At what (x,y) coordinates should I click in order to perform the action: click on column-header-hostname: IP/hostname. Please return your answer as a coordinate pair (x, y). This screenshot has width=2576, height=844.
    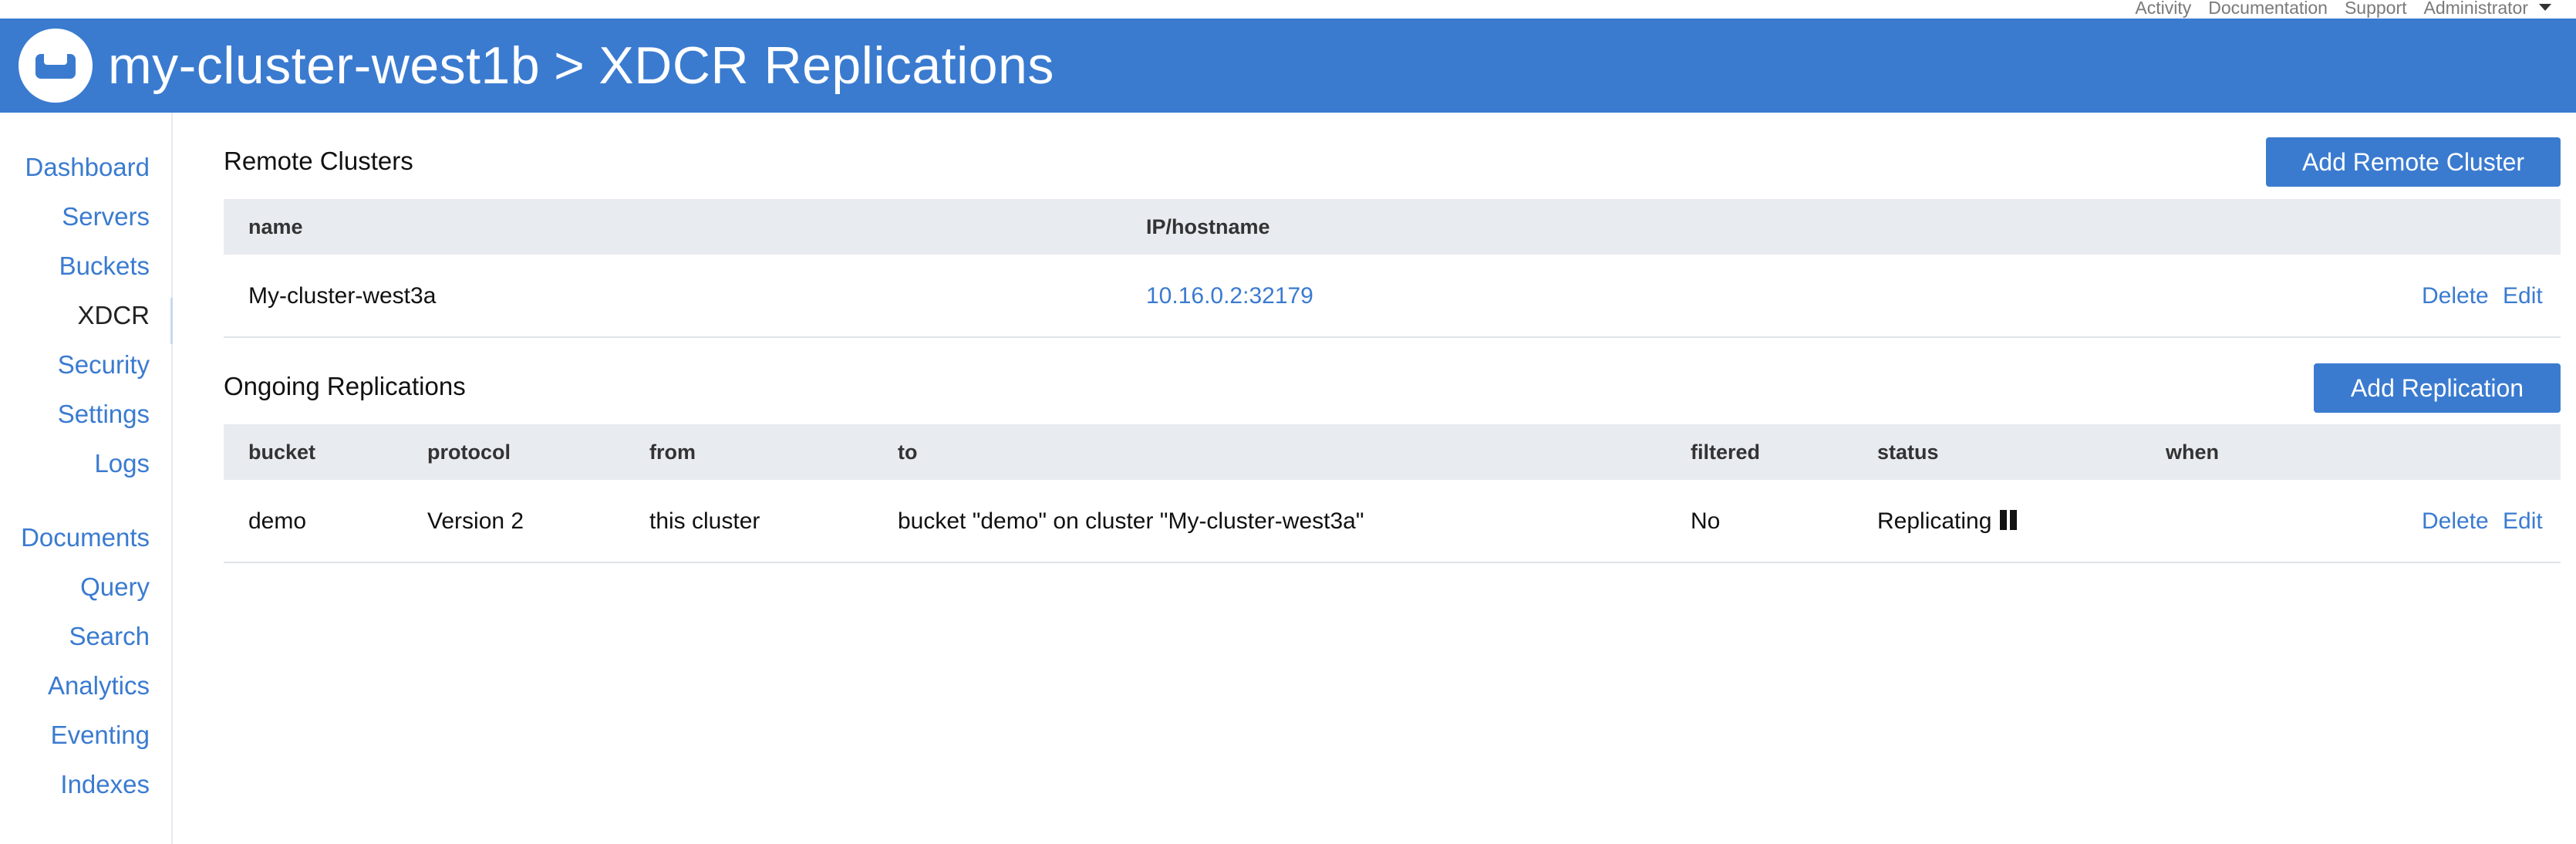
    Looking at the image, I should click on (1208, 227).